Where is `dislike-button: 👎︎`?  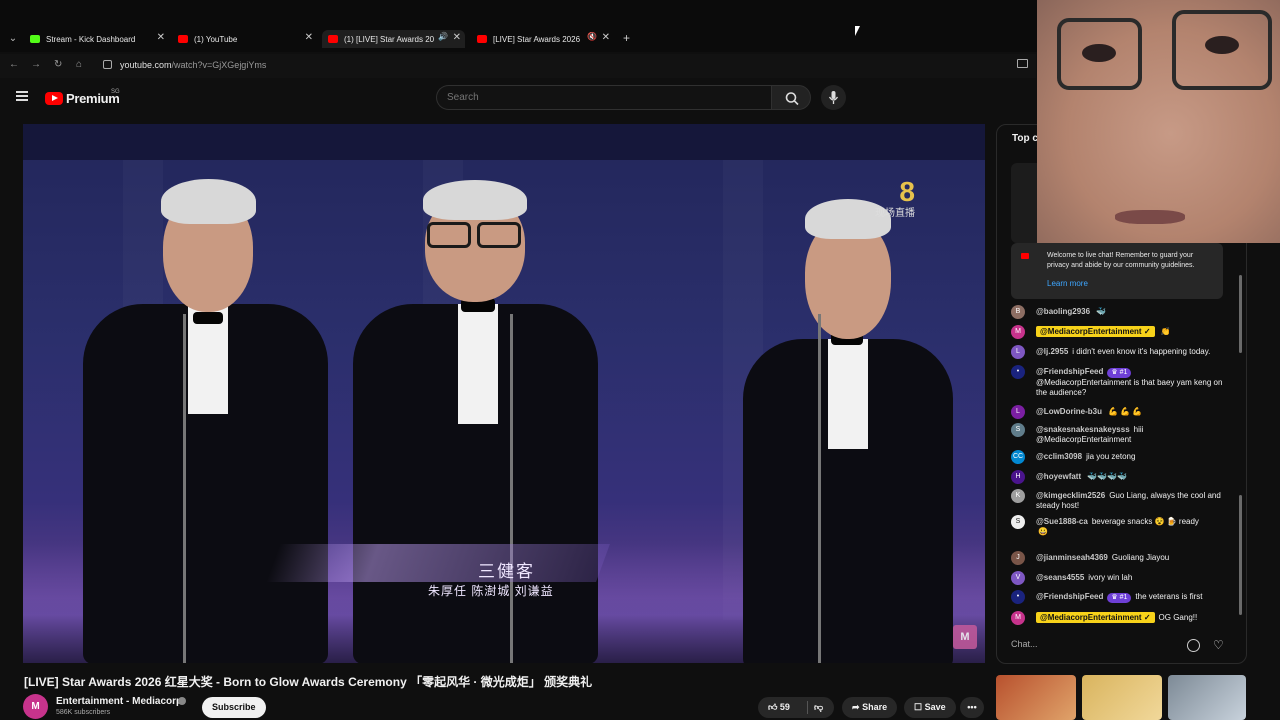 dislike-button: 👎︎ is located at coordinates (818, 707).